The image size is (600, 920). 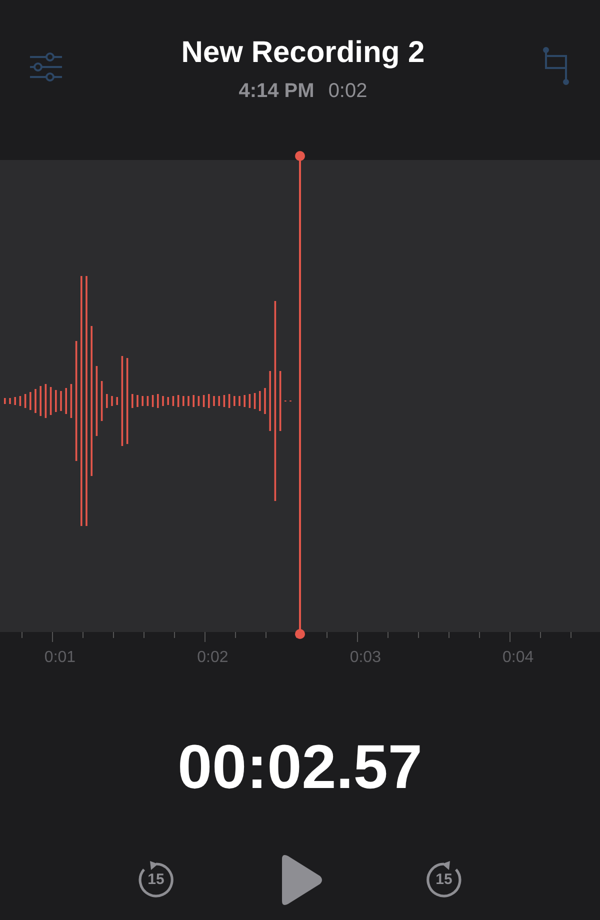 What do you see at coordinates (518, 658) in the screenshot?
I see `time-label: 0:04` at bounding box center [518, 658].